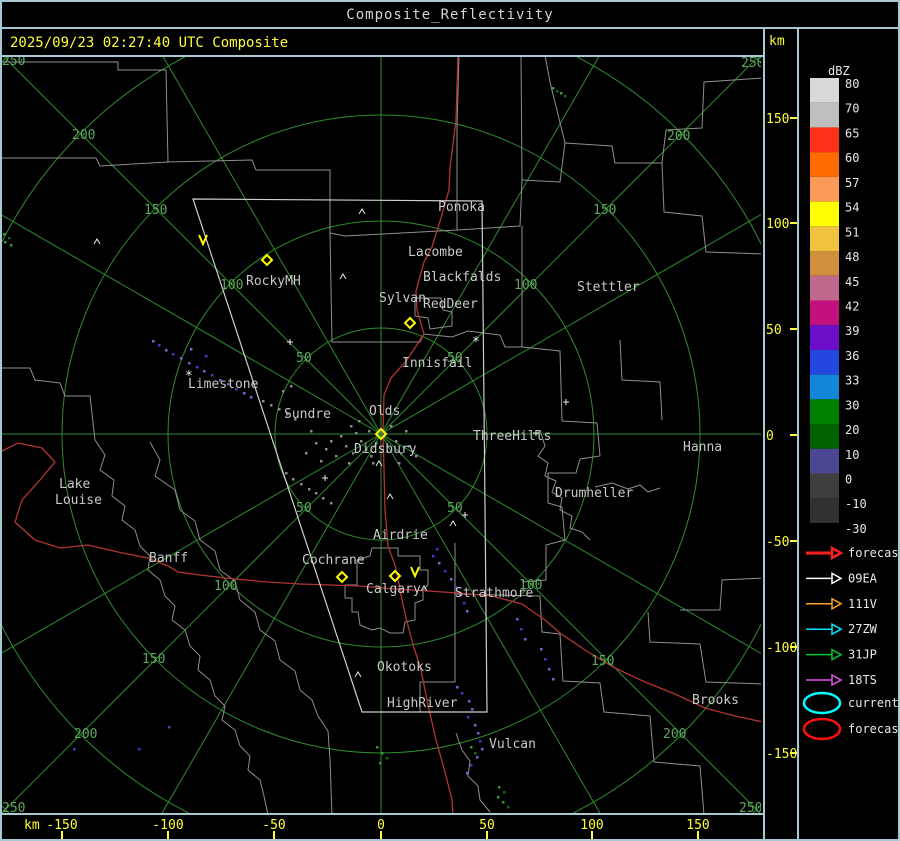 This screenshot has width=900, height=841. Describe the element at coordinates (381, 814) in the screenshot. I see `divider-map-axis` at that location.